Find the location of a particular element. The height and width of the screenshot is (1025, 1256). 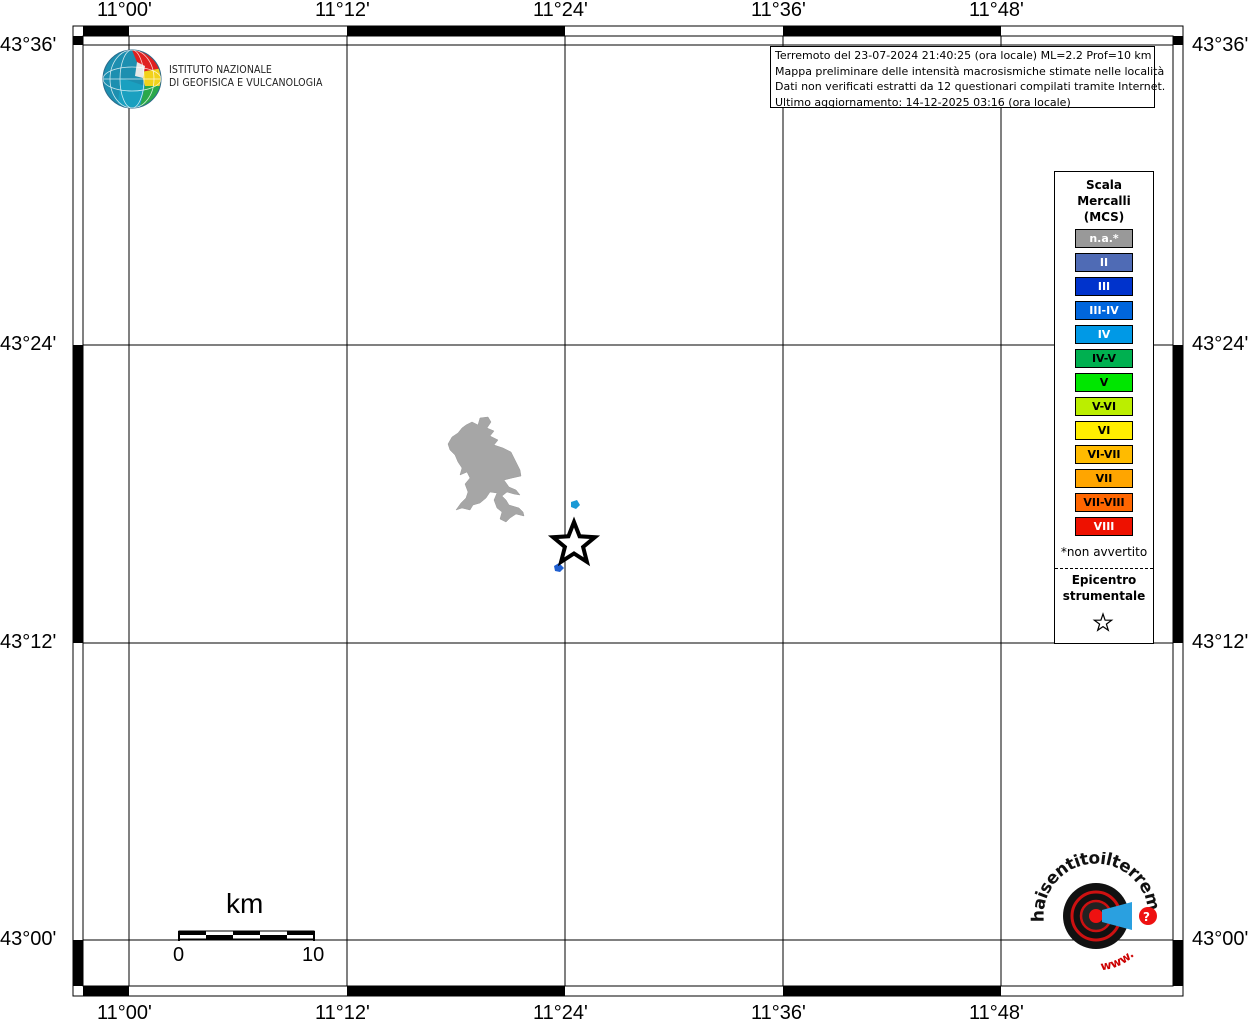

lon-tick-top-3: 11°24' is located at coordinates (560, 10).